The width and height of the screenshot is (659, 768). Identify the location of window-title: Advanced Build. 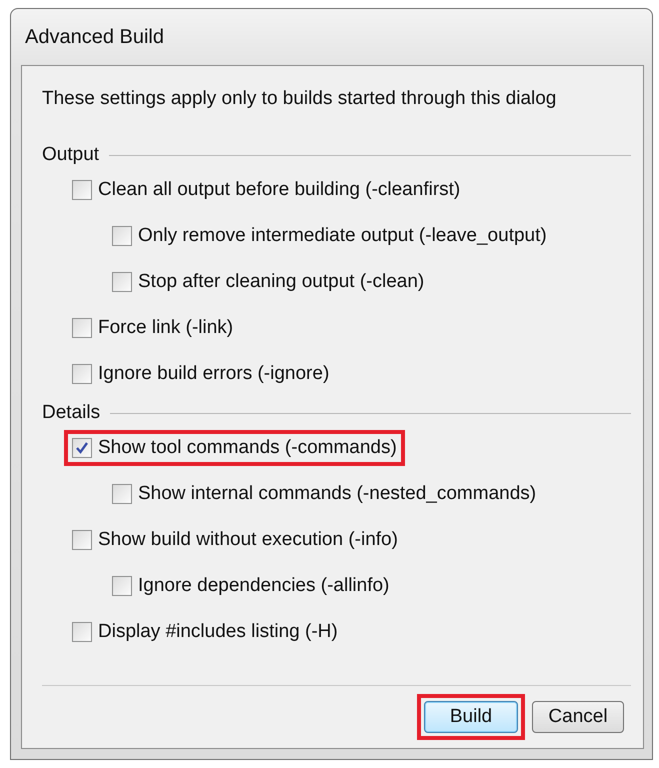
(94, 37).